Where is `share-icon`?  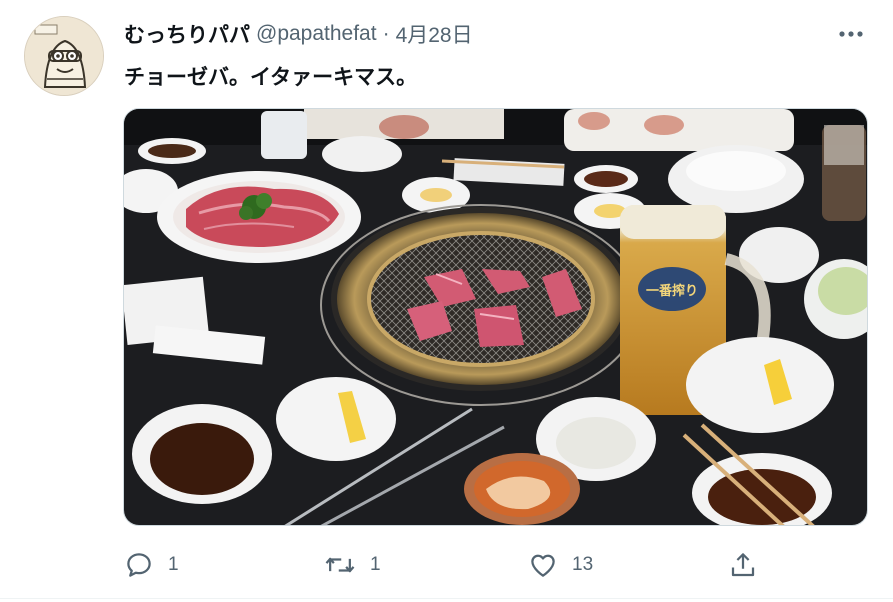 share-icon is located at coordinates (743, 565).